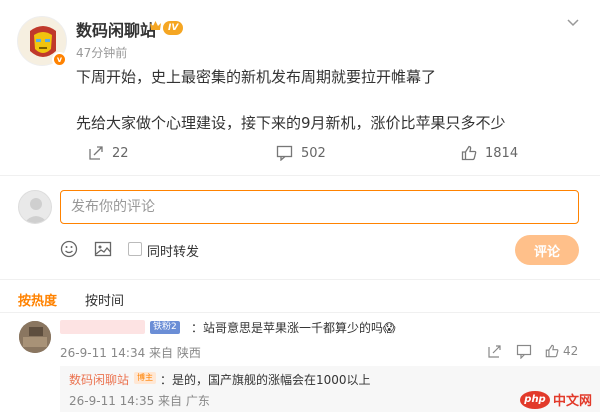  Describe the element at coordinates (108, 153) in the screenshot. I see `repost-button: 22` at that location.